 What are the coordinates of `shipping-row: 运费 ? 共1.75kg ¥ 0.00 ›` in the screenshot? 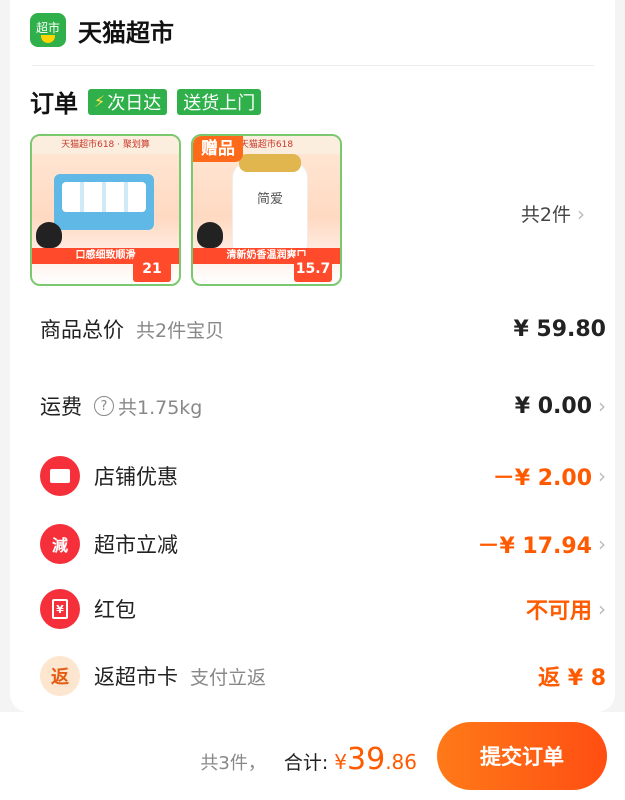 It's located at (323, 406).